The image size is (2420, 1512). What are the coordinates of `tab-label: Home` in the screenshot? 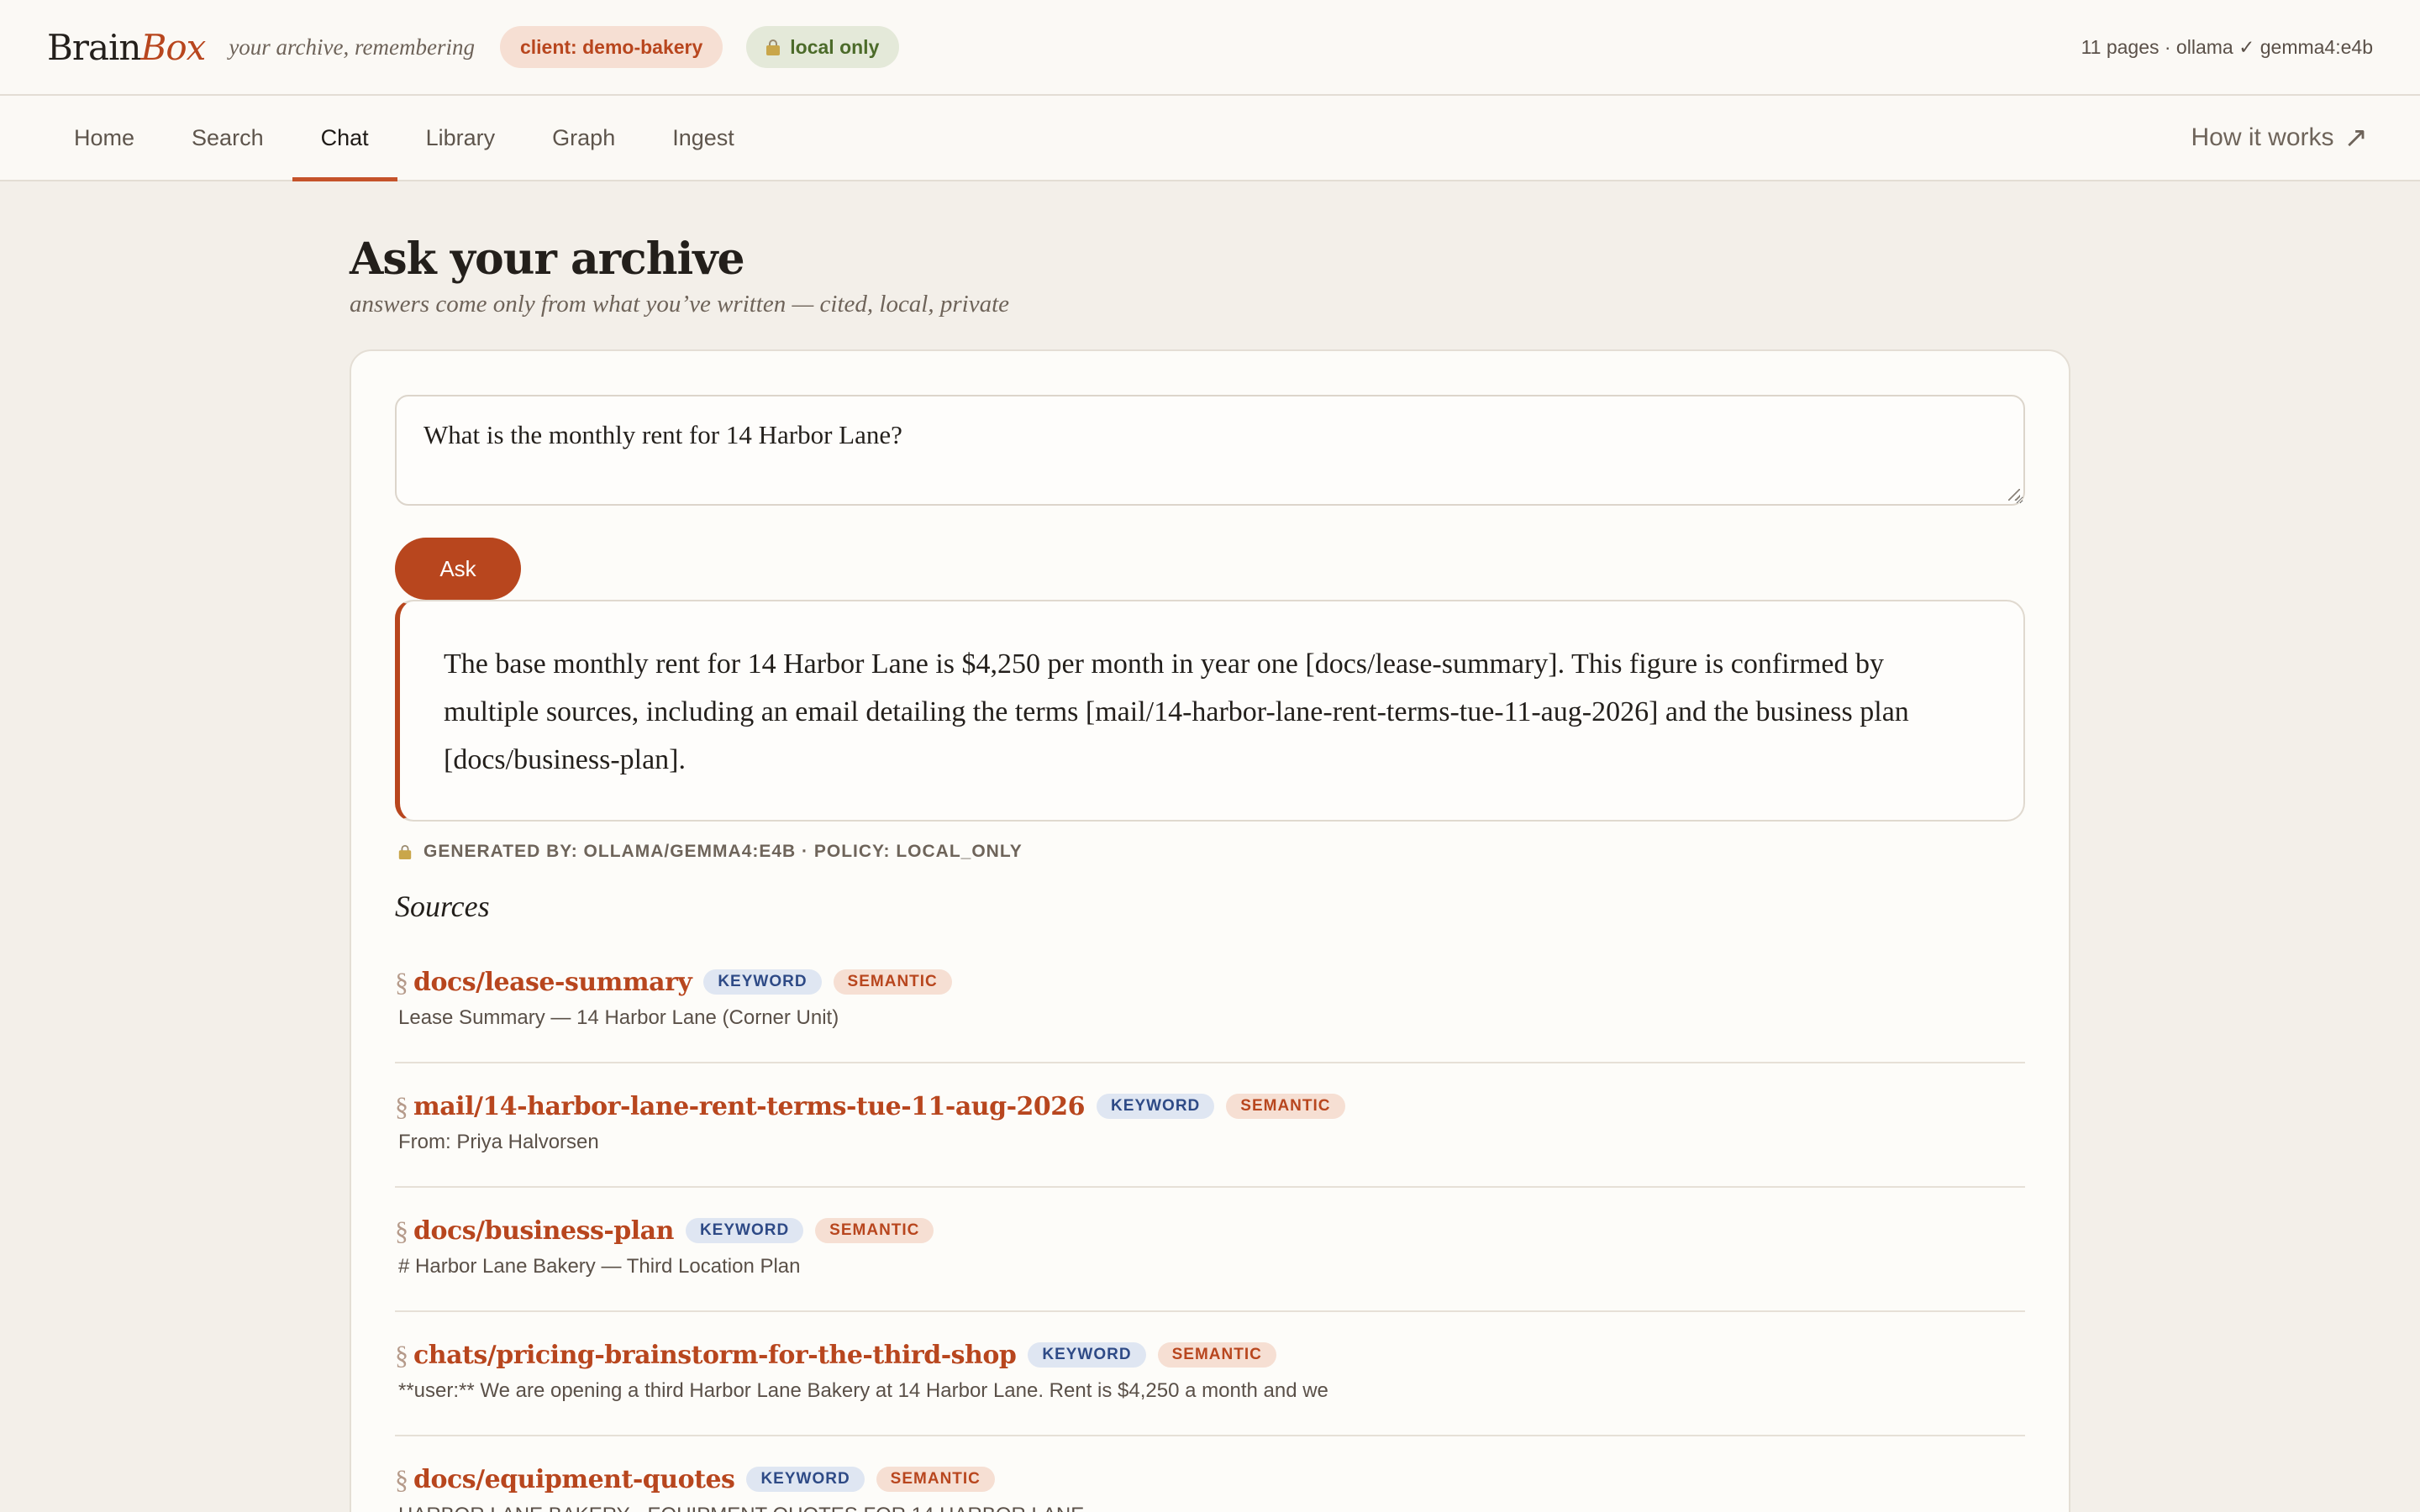 It's located at (105, 137).